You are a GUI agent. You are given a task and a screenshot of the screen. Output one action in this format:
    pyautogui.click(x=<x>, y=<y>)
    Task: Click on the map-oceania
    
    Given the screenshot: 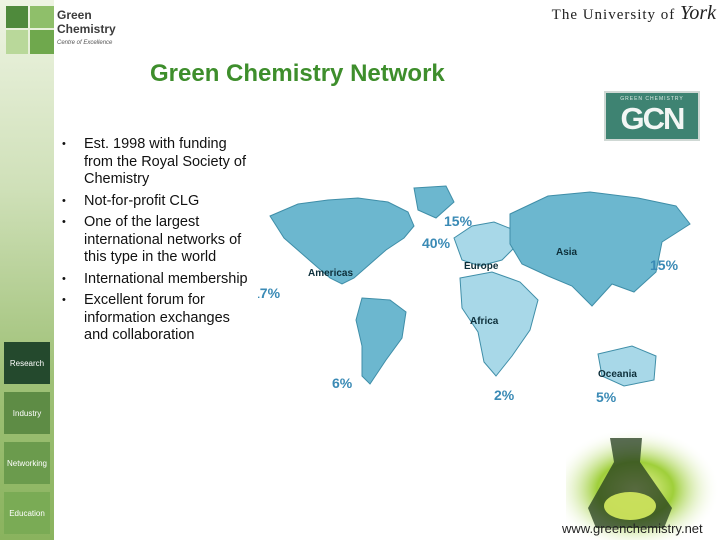 What is the action you would take?
    pyautogui.click(x=627, y=366)
    